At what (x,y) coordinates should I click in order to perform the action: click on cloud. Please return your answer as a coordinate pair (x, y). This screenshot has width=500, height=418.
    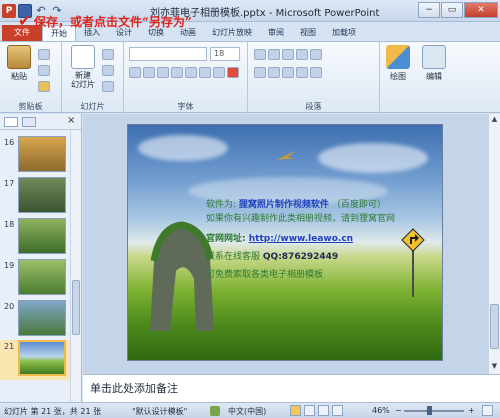
    Looking at the image, I should click on (373, 158).